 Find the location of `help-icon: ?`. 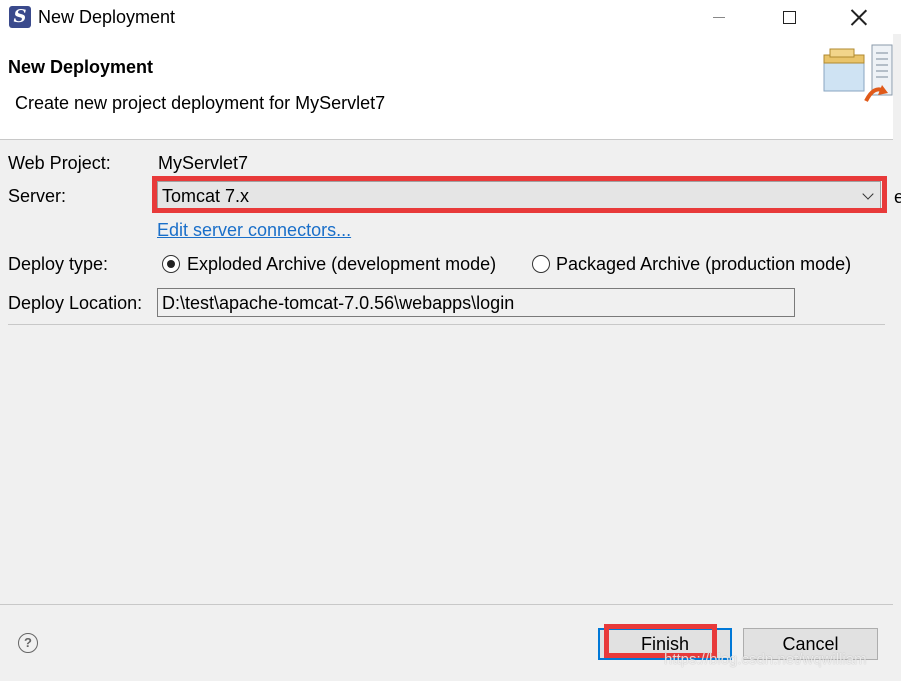

help-icon: ? is located at coordinates (28, 643).